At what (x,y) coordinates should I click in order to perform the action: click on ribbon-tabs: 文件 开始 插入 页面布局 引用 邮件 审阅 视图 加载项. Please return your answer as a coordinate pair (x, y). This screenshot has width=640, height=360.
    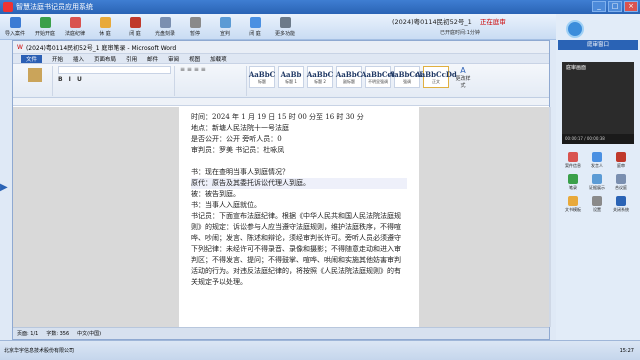
    Looking at the image, I should click on (281, 59).